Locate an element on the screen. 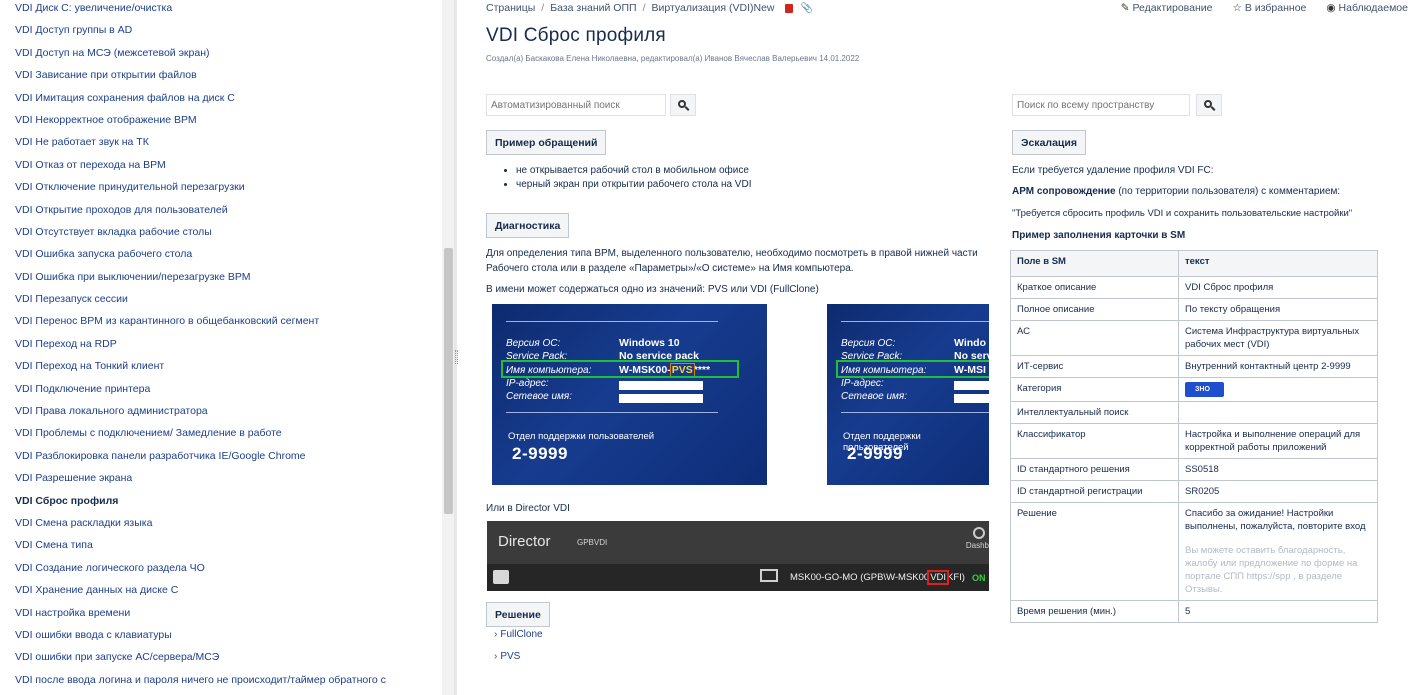  edit-label: Редактирование is located at coordinates (1172, 8).